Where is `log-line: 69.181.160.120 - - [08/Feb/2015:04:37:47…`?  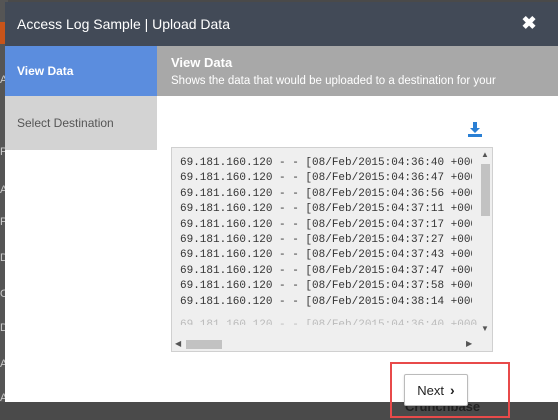 log-line: 69.181.160.120 - - [08/Feb/2015:04:37:47… is located at coordinates (326, 270).